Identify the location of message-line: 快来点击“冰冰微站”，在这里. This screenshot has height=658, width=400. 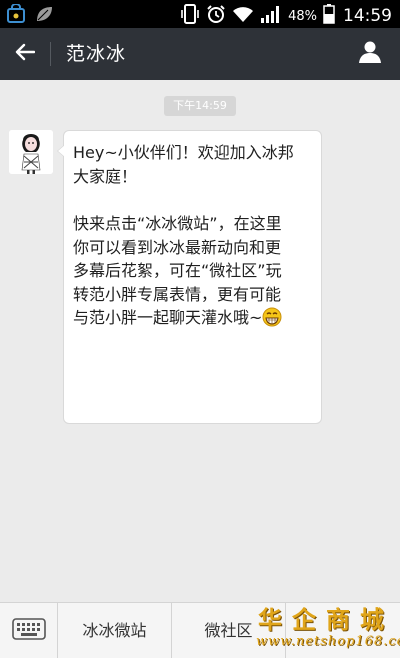
(177, 223).